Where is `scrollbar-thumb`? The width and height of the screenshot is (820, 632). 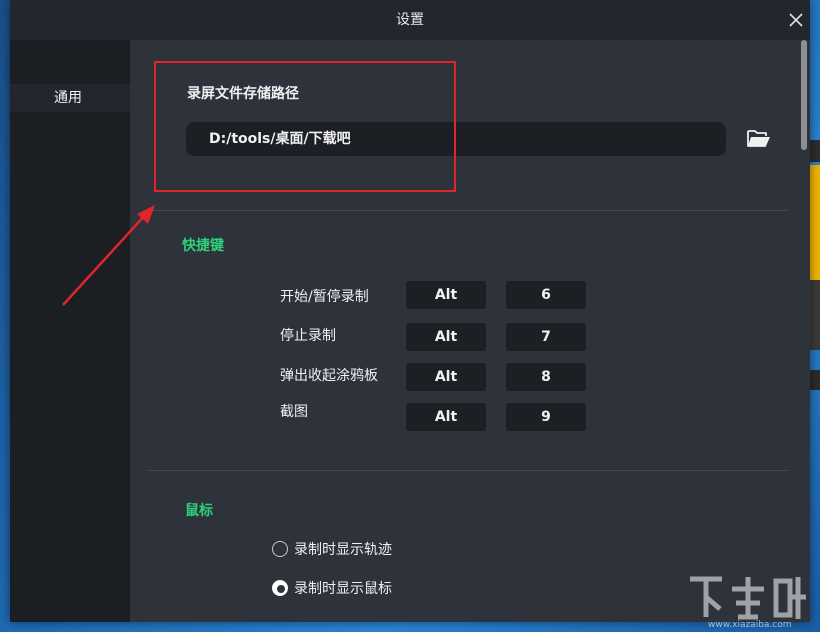
scrollbar-thumb is located at coordinates (804, 95).